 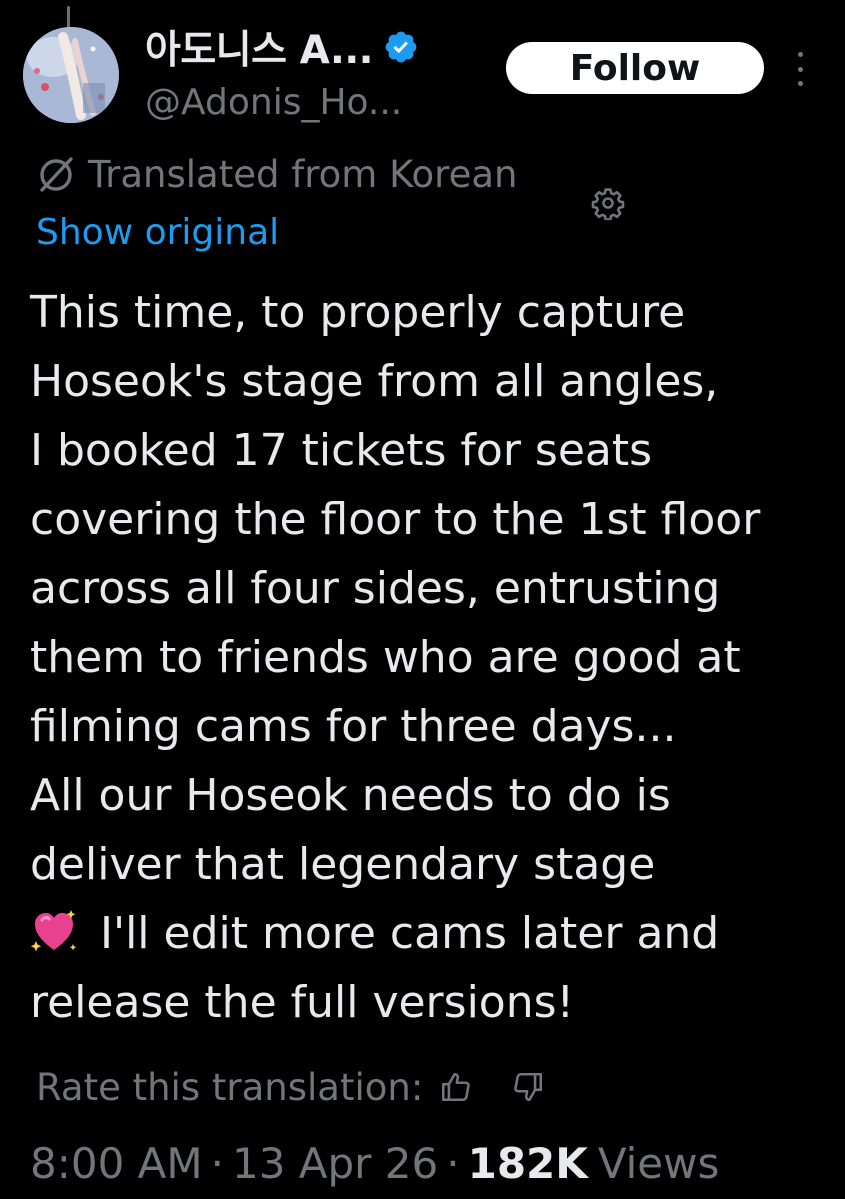 I want to click on tweet-line-text: I'll edit more cams later and, so click(x=410, y=933).